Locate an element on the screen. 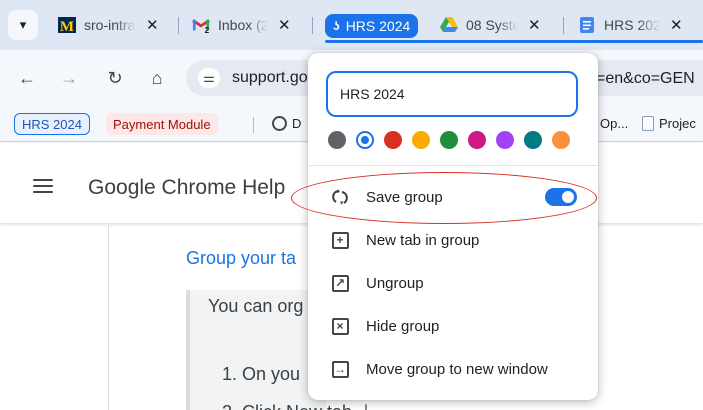 This screenshot has height=410, width=703. move-group-to-new-window-item: → Move group to new window is located at coordinates (453, 369).